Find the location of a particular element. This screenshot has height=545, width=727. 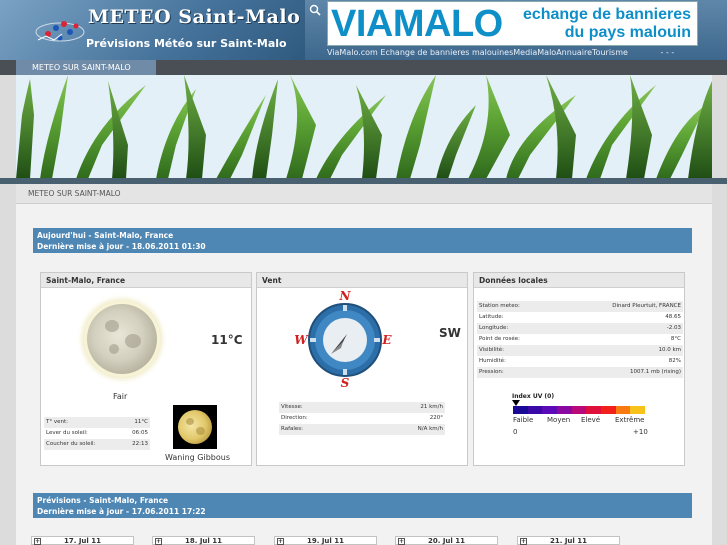

table-row: Direction: 220° is located at coordinates (362, 418).